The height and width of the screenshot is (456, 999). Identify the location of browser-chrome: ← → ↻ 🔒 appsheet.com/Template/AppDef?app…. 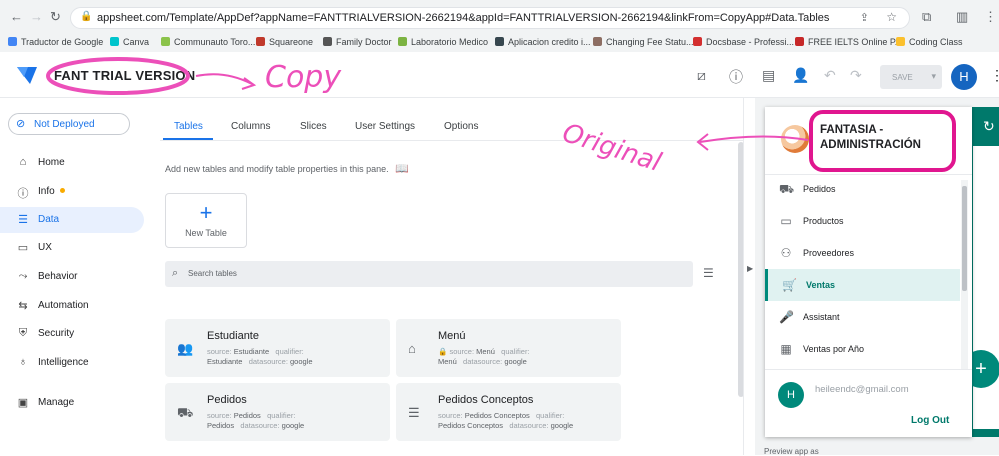
(499, 26).